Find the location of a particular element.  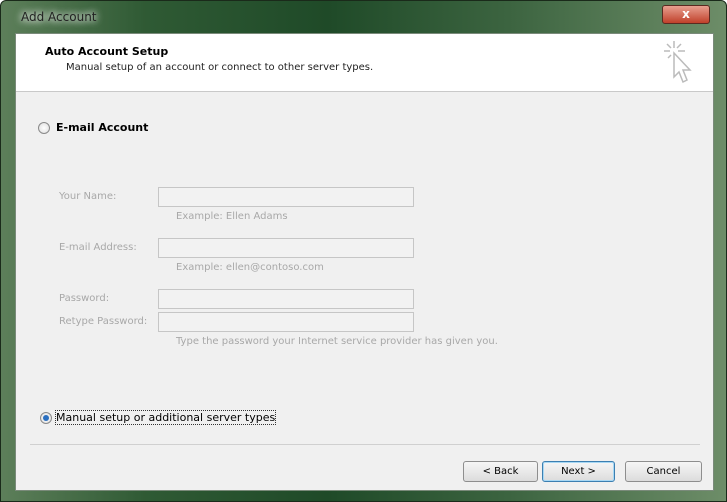

window-title: Add Account is located at coordinates (59, 17).